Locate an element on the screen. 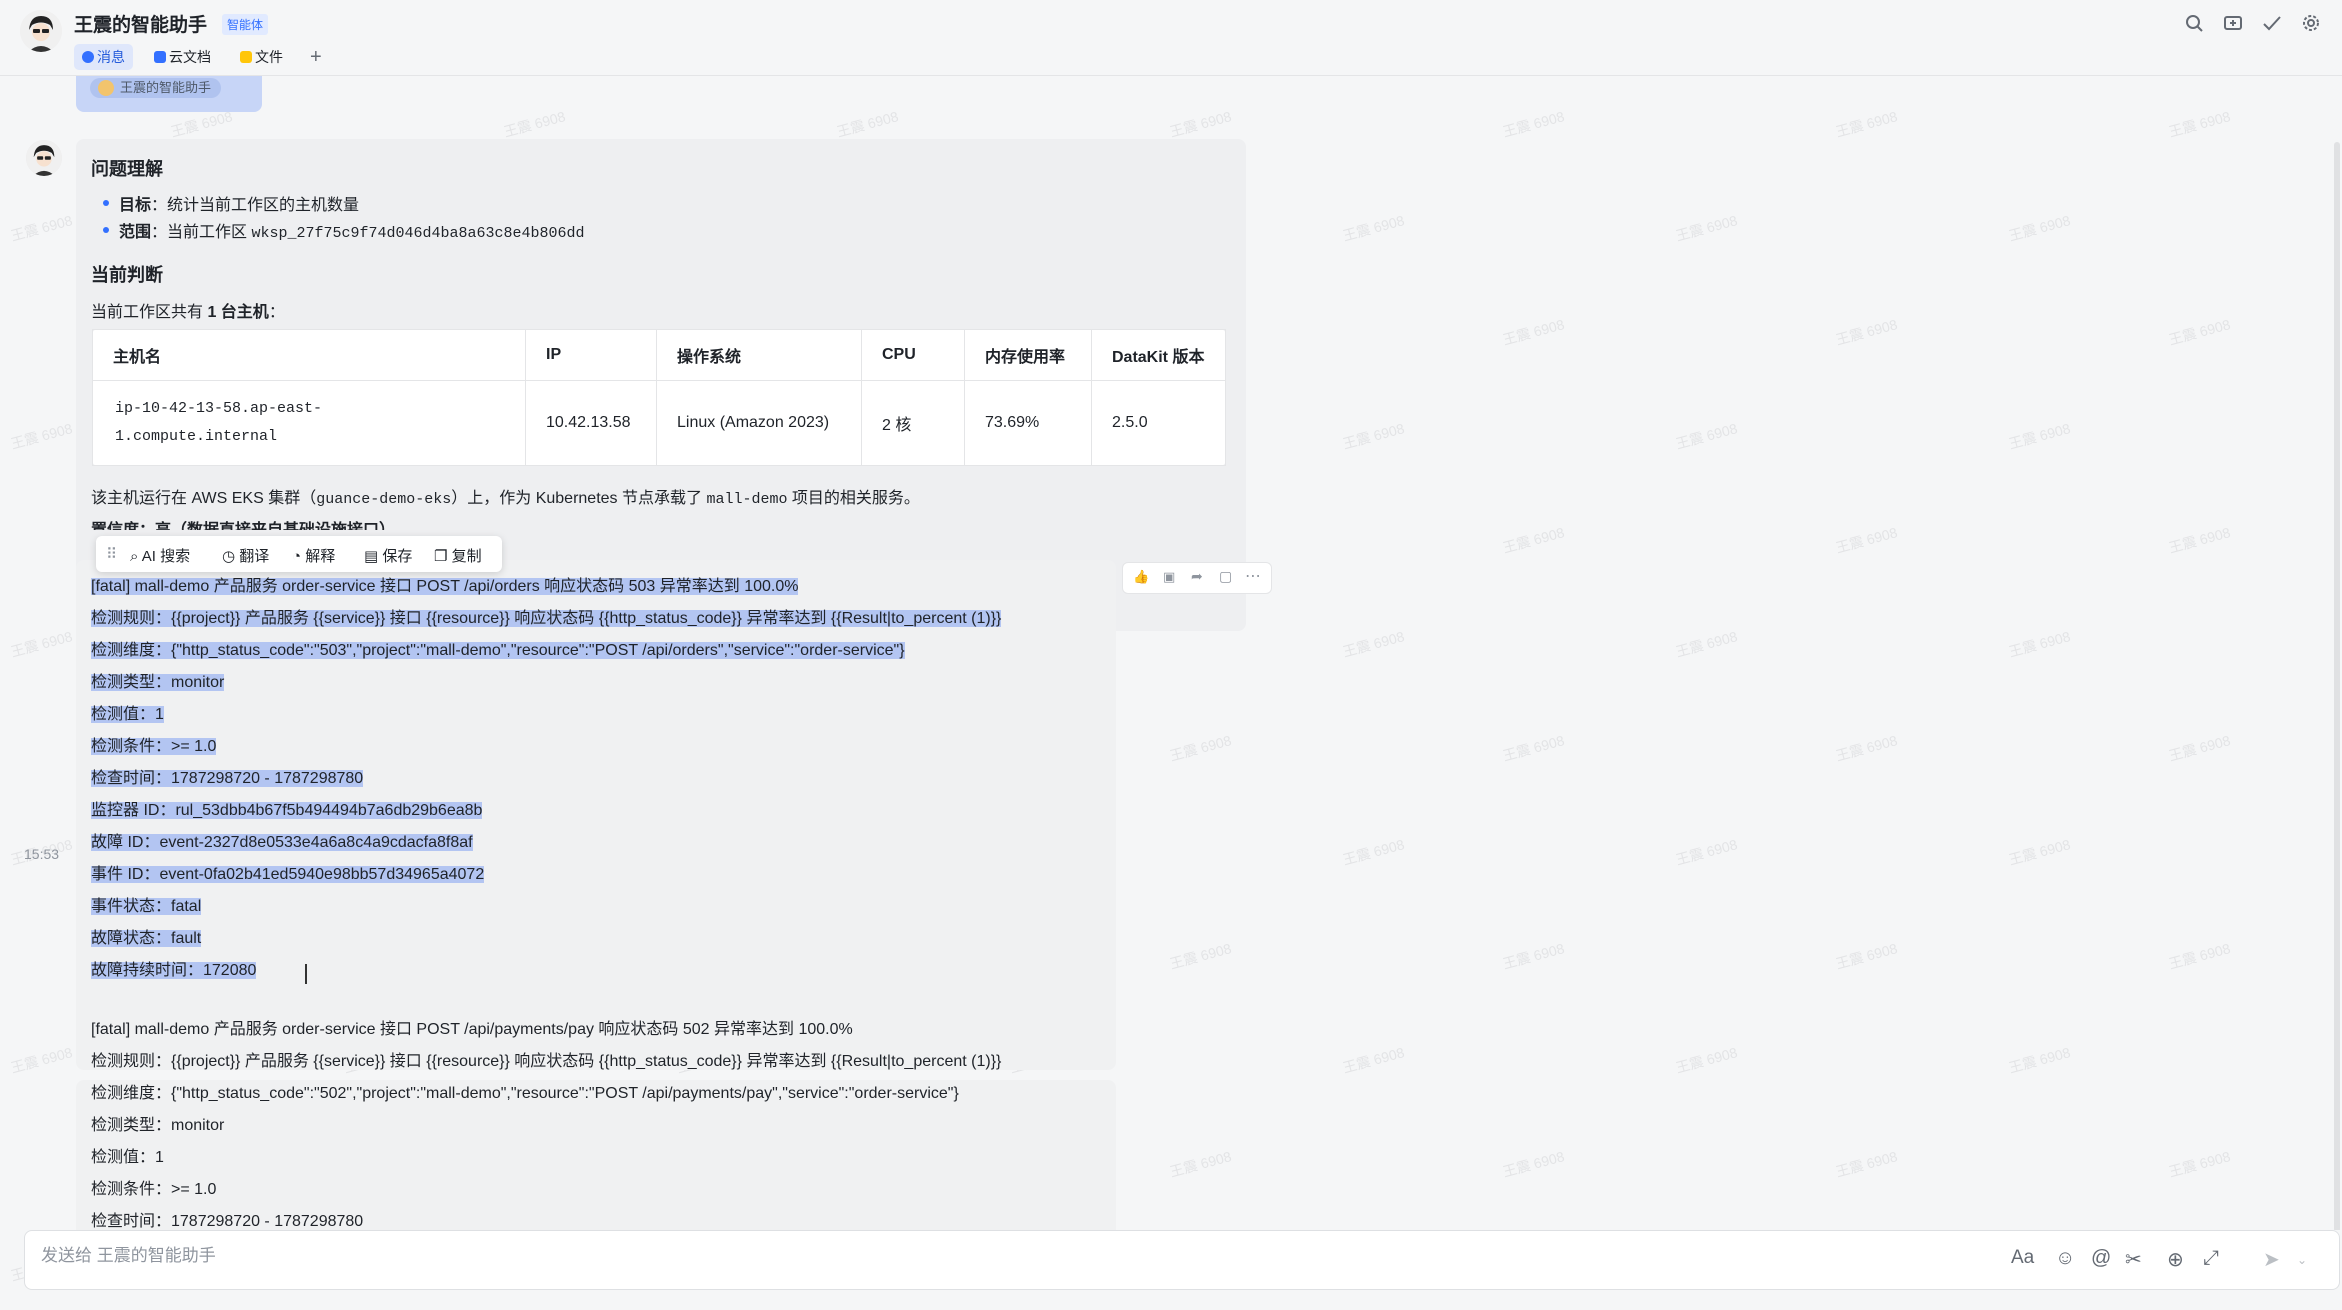 This screenshot has width=2342, height=1310. tab-label: 云文档 is located at coordinates (190, 57).